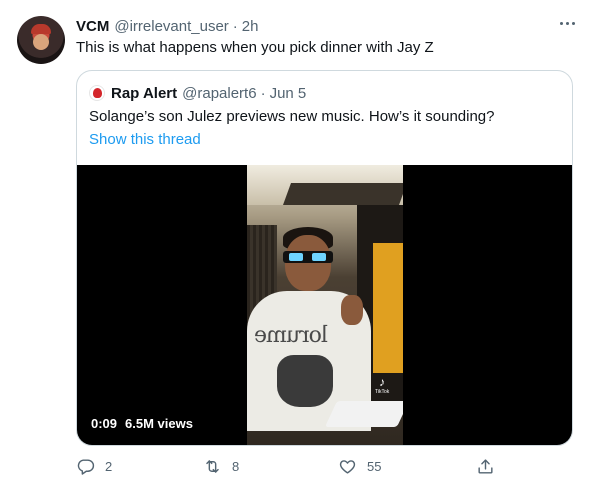 Image resolution: width=595 pixels, height=488 pixels. Describe the element at coordinates (109, 466) in the screenshot. I see `reply-count: 2` at that location.